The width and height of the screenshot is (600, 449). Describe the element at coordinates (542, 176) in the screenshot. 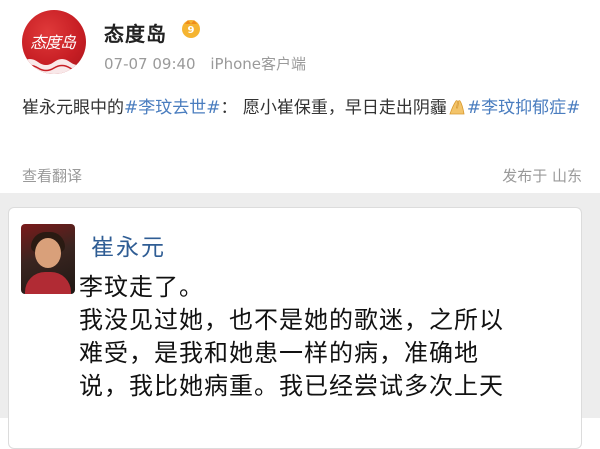

I see `post-location: 发布于 山东` at that location.